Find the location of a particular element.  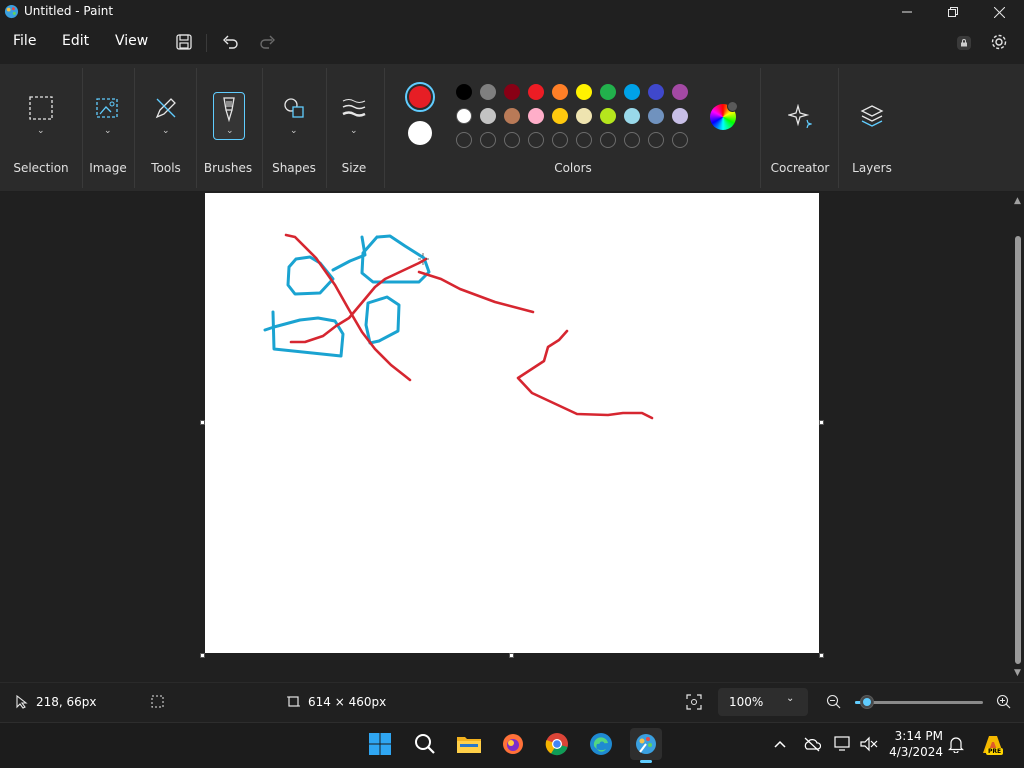

file-explorer-button is located at coordinates (469, 744).